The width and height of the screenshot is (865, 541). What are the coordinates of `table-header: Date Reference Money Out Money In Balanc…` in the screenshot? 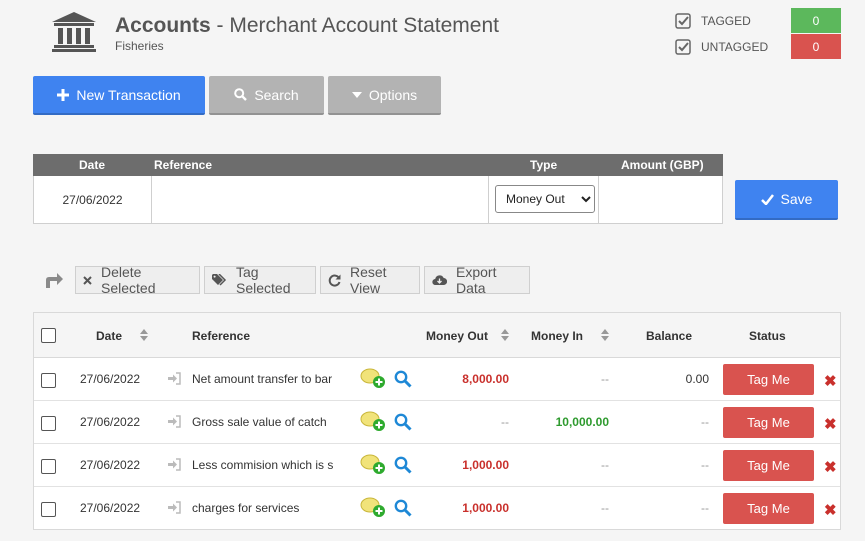 It's located at (437, 335).